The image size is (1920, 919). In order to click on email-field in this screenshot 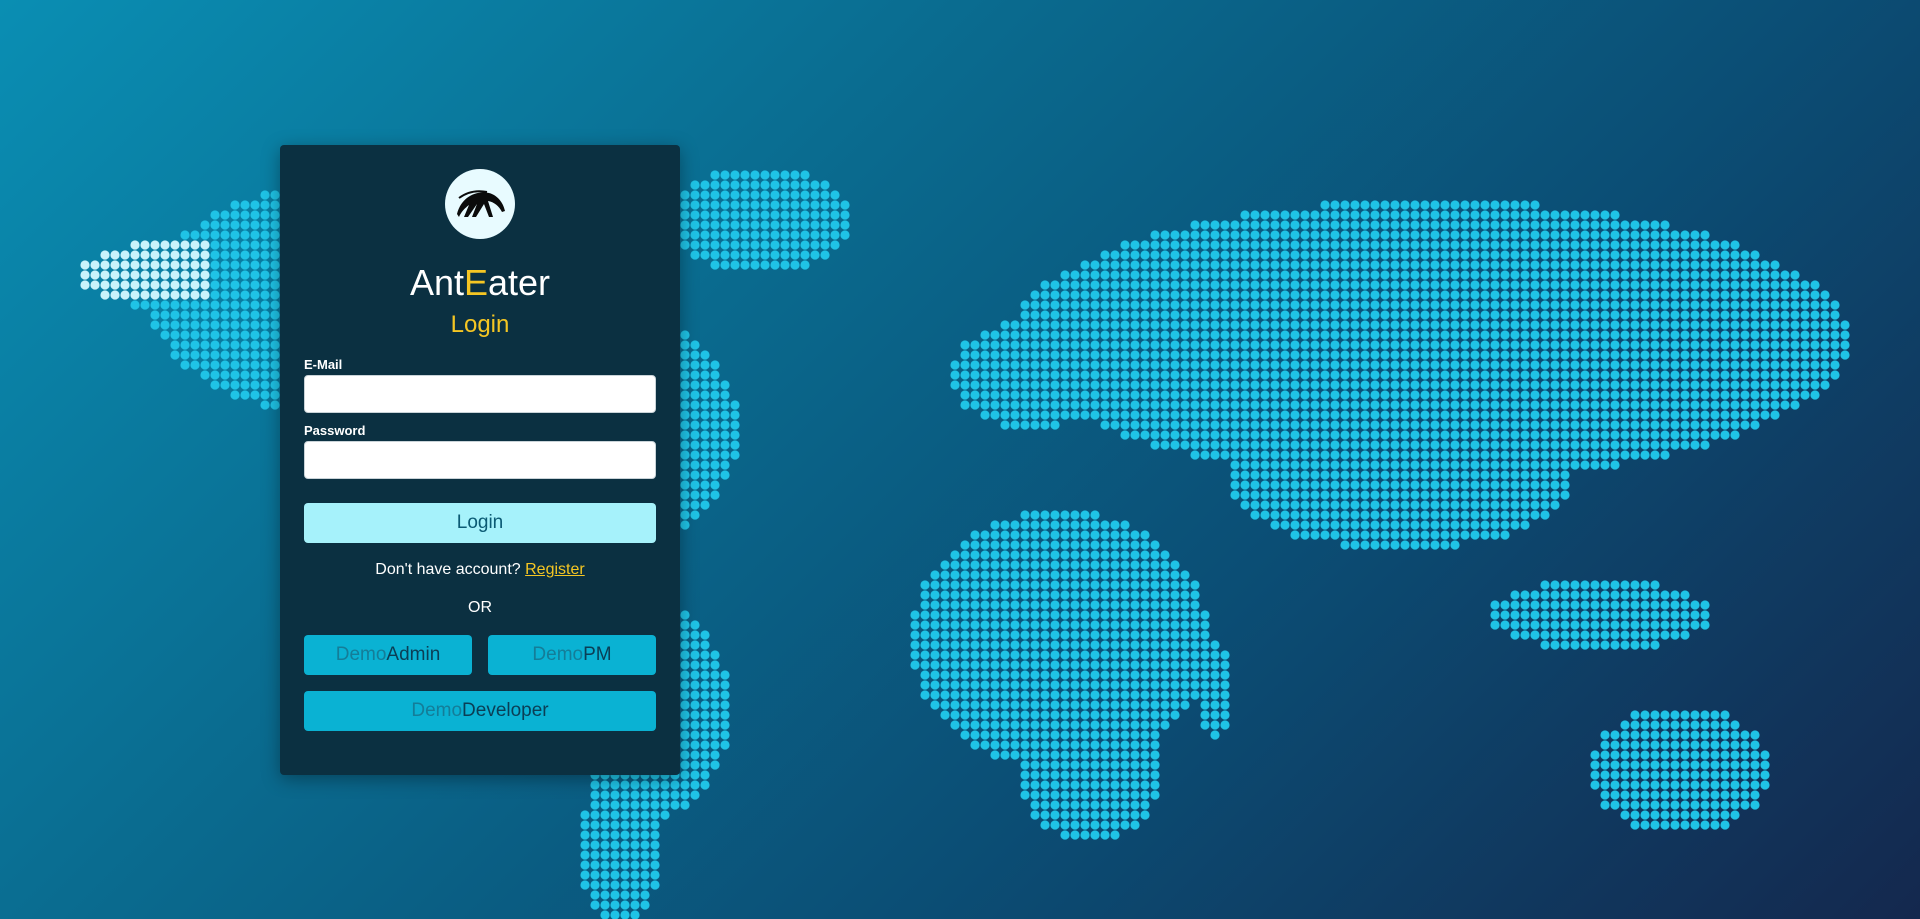, I will do `click(480, 394)`.